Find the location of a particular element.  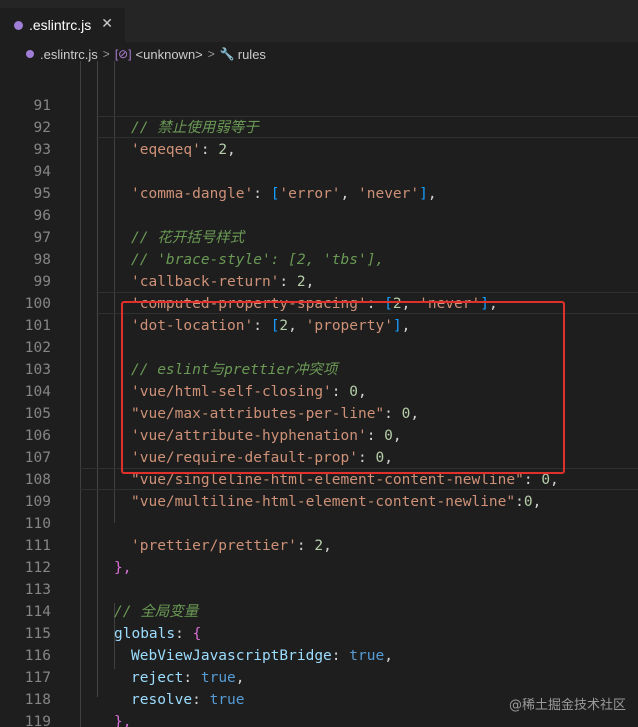

breadcrumb-property: rules is located at coordinates (252, 54).